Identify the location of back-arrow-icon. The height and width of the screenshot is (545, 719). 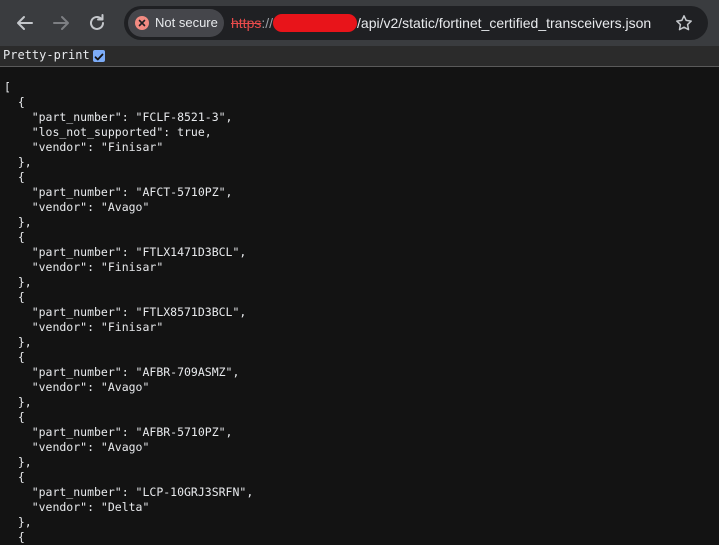
(25, 23).